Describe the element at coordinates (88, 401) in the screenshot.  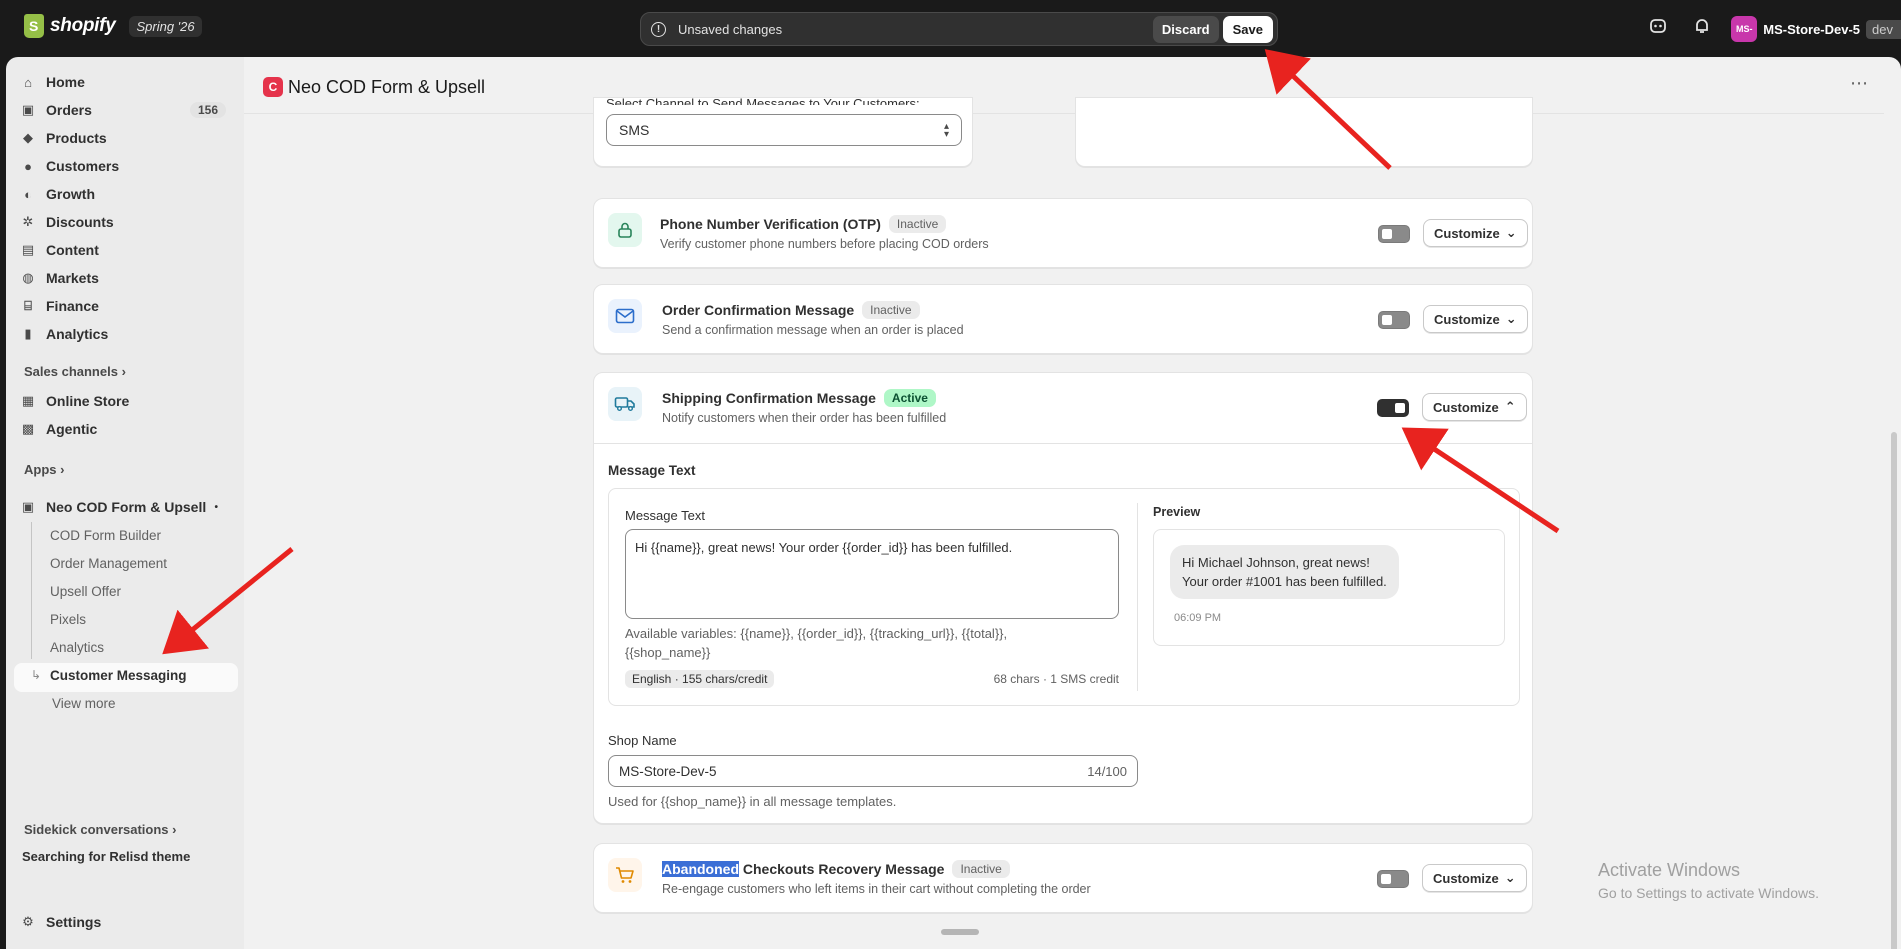
I see `sidebar-item-label: Online Store` at that location.